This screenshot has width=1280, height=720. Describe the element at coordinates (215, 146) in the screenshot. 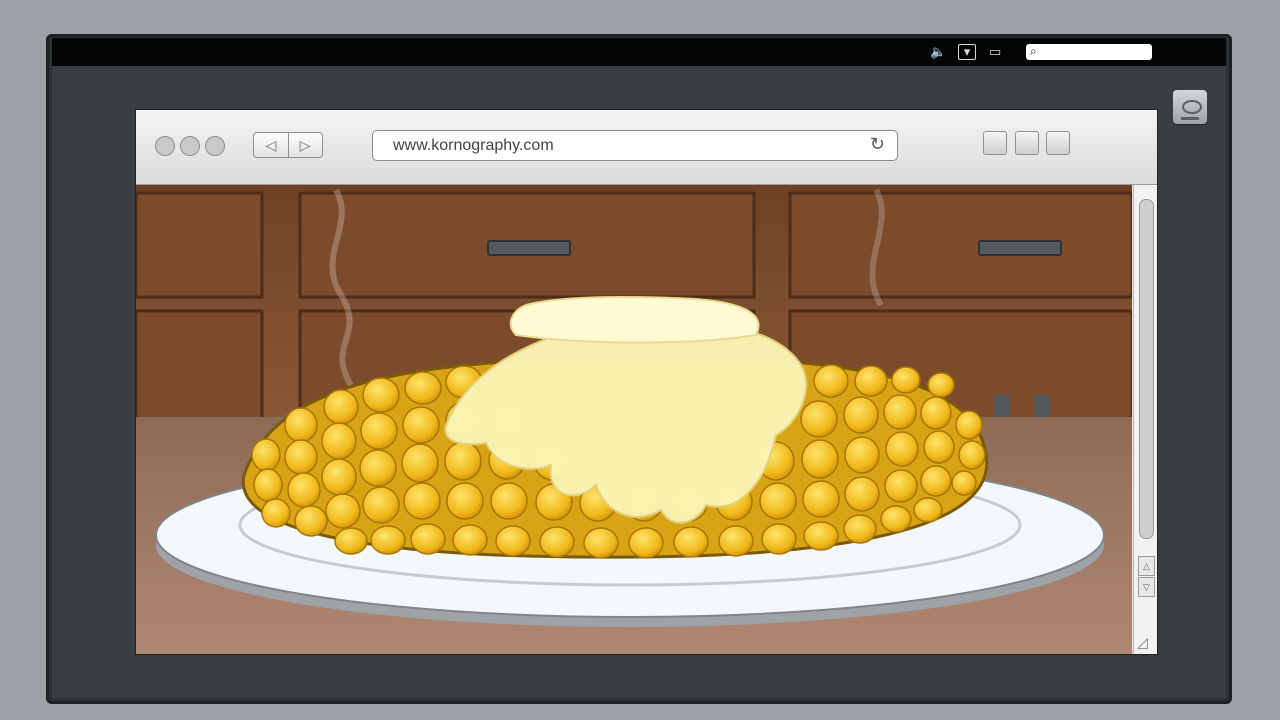

I see `zoom-window-button` at that location.